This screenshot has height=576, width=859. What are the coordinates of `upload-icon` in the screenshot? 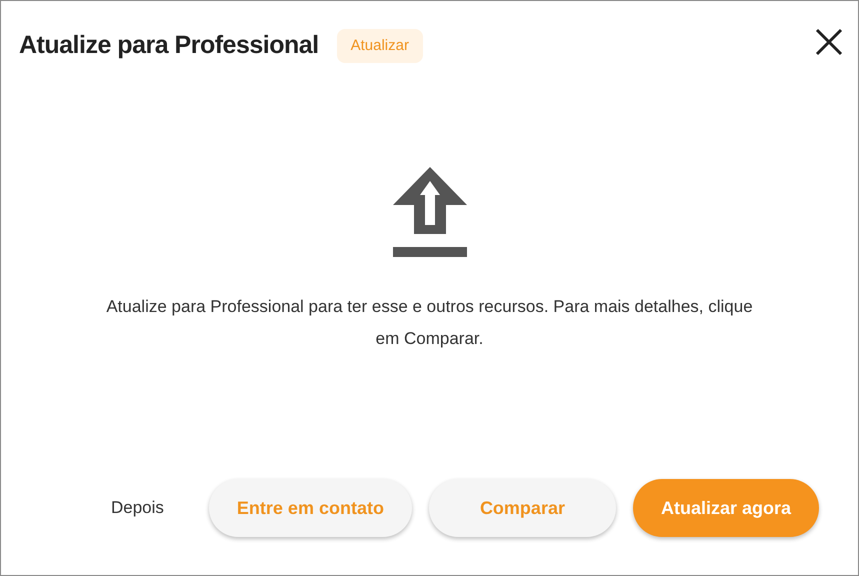 It's located at (429, 211).